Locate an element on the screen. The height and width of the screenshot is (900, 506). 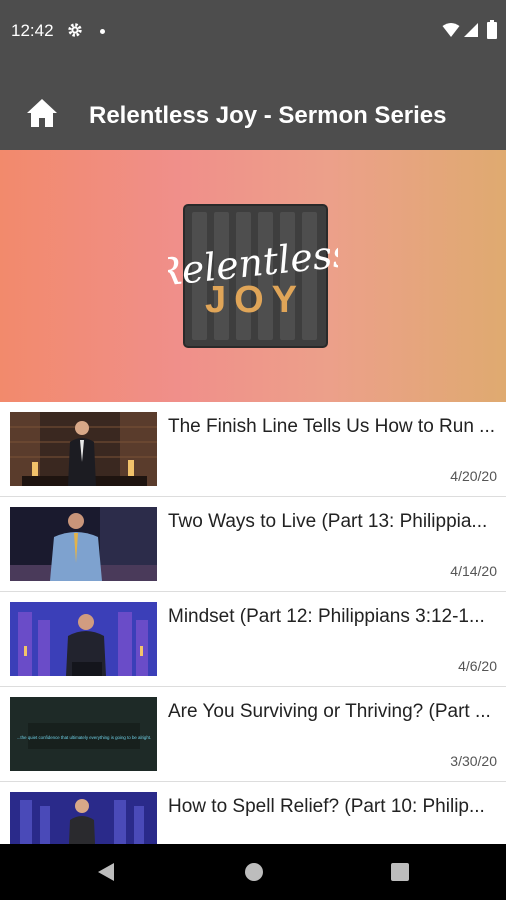
page-title: Relentless Joy - Sermon Series is located at coordinates (268, 115).